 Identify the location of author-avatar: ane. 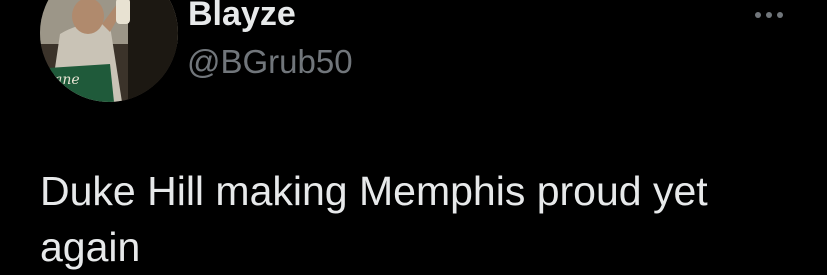
(109, 51).